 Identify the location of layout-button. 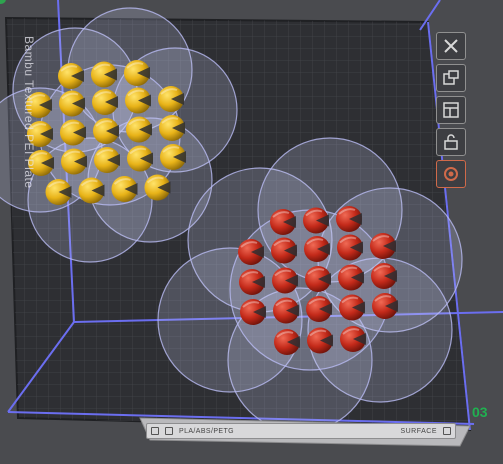
(451, 110).